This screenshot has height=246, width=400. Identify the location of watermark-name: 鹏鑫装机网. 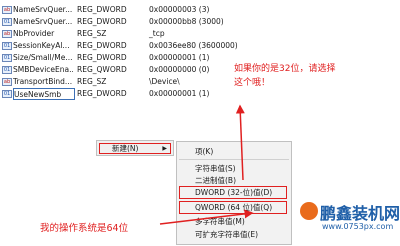
(360, 213).